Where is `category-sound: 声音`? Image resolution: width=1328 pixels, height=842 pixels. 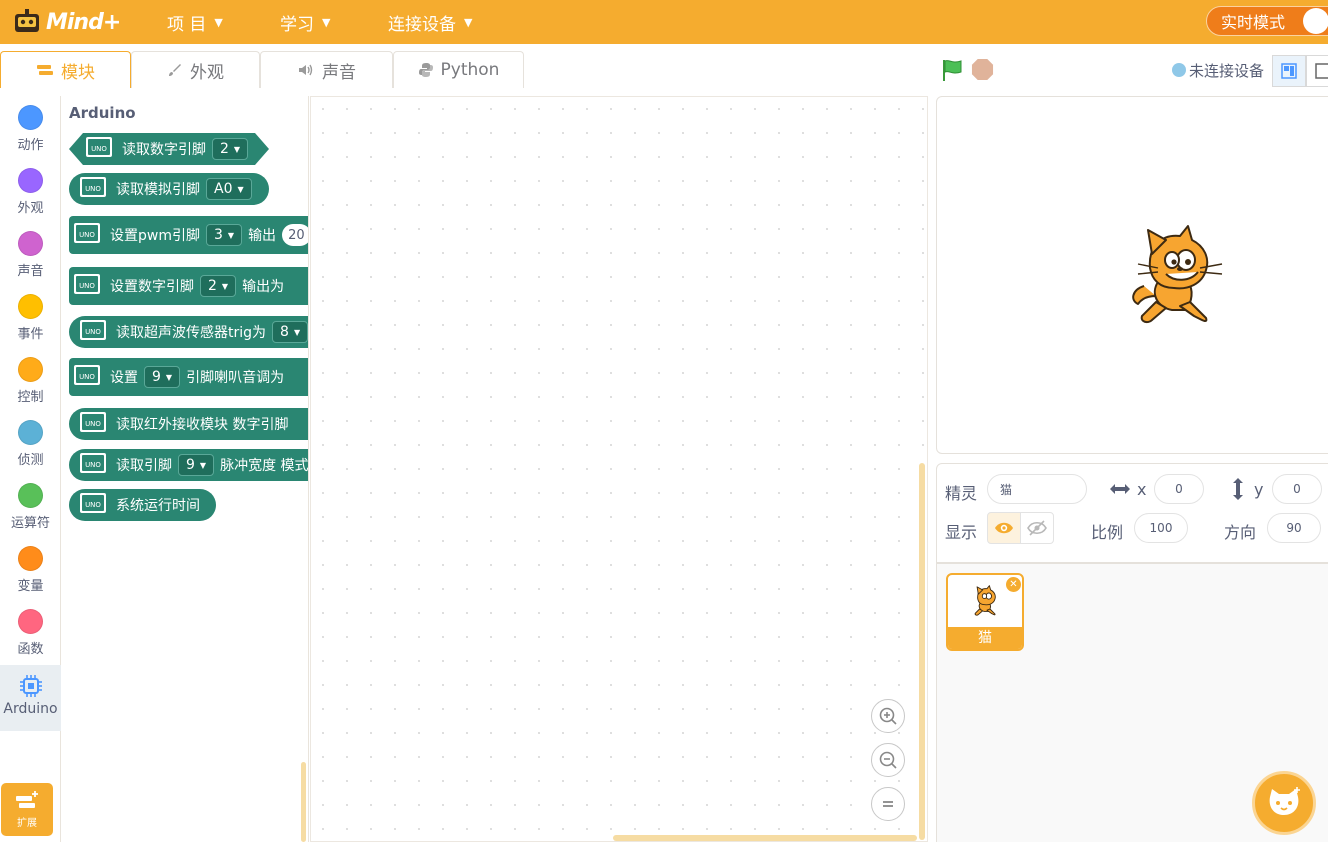
category-sound: 声音 is located at coordinates (30, 252).